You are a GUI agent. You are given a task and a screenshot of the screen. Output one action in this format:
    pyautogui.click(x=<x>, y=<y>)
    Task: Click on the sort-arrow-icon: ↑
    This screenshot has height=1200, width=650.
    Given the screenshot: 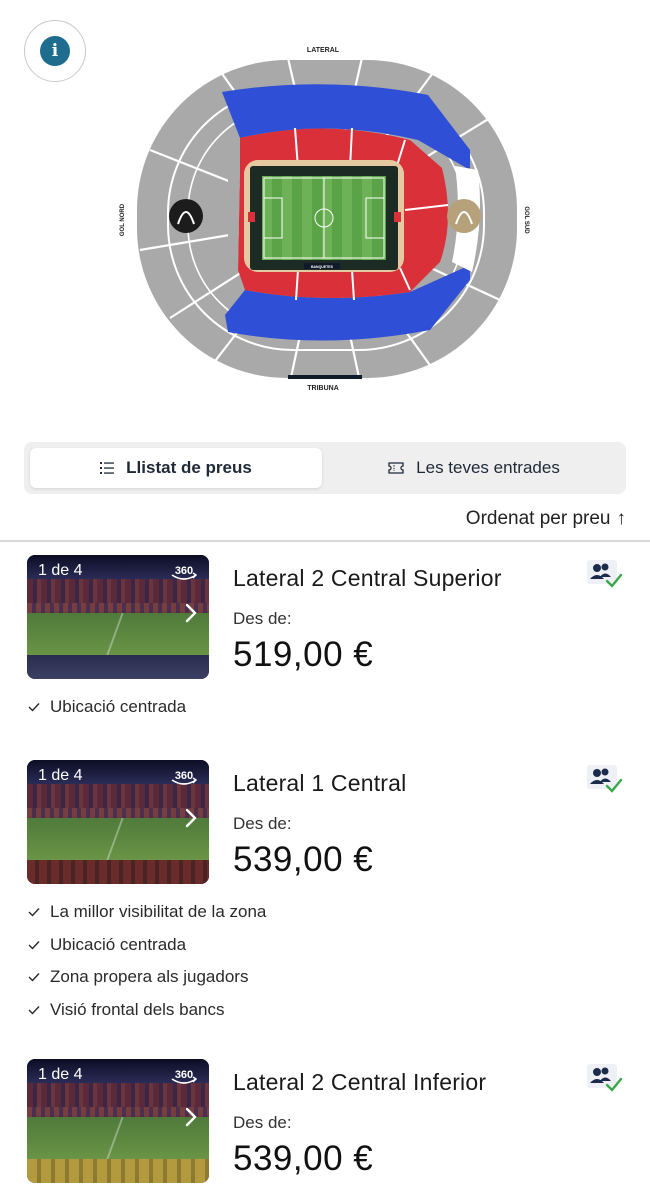 What is the action you would take?
    pyautogui.click(x=621, y=518)
    